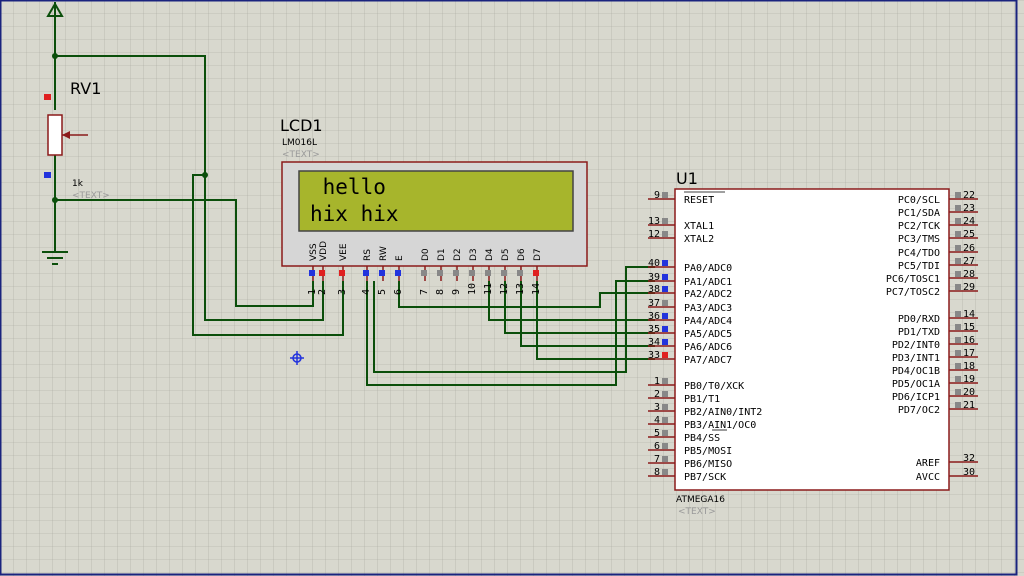 The image size is (1024, 576). I want to click on mcu-pin-label: PC6/TOSC1, so click(913, 279).